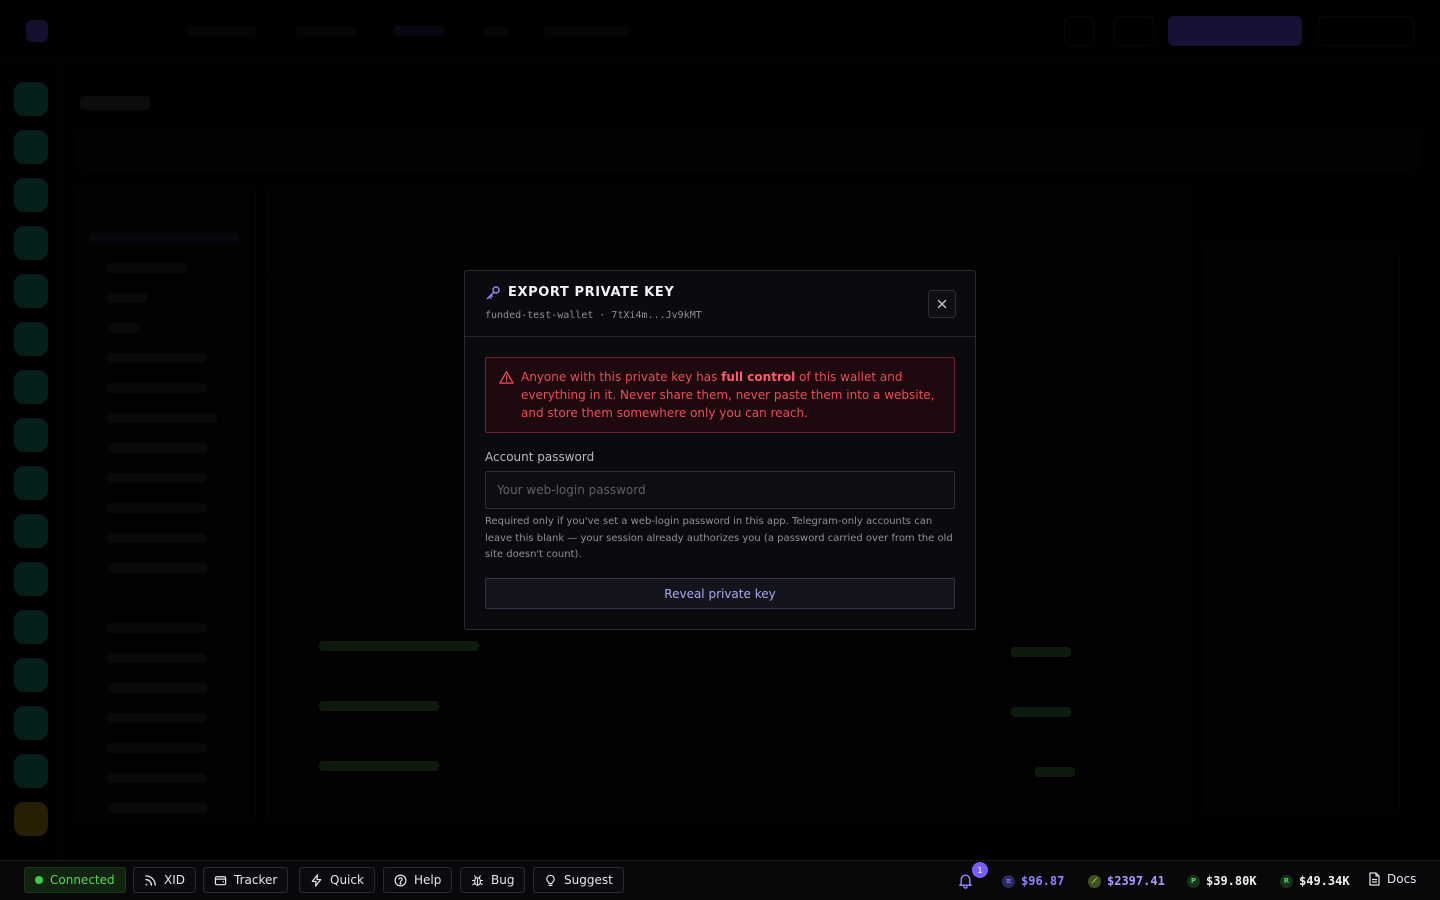  I want to click on wallet-icon, so click(220, 880).